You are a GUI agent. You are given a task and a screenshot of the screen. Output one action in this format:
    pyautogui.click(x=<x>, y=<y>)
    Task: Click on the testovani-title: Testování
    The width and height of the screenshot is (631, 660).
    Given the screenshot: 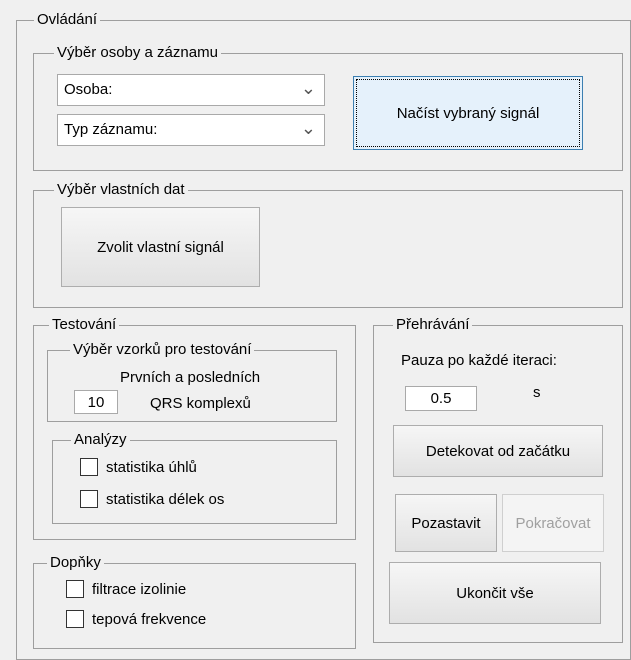 What is the action you would take?
    pyautogui.click(x=84, y=325)
    